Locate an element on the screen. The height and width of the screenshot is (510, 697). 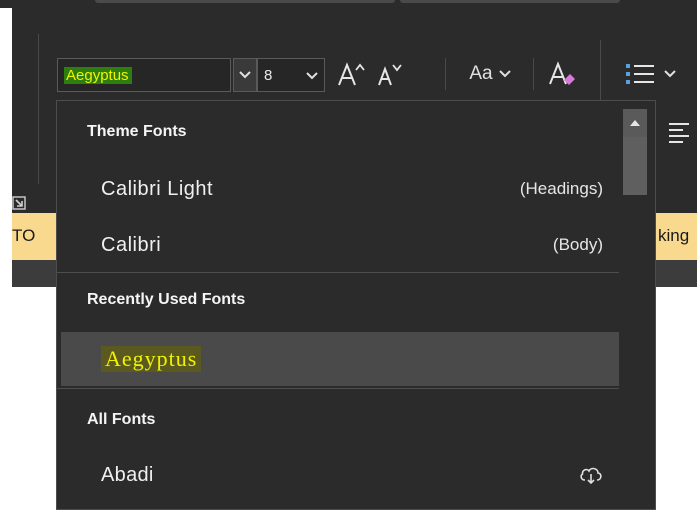
font-name-dropdown-button is located at coordinates (245, 75).